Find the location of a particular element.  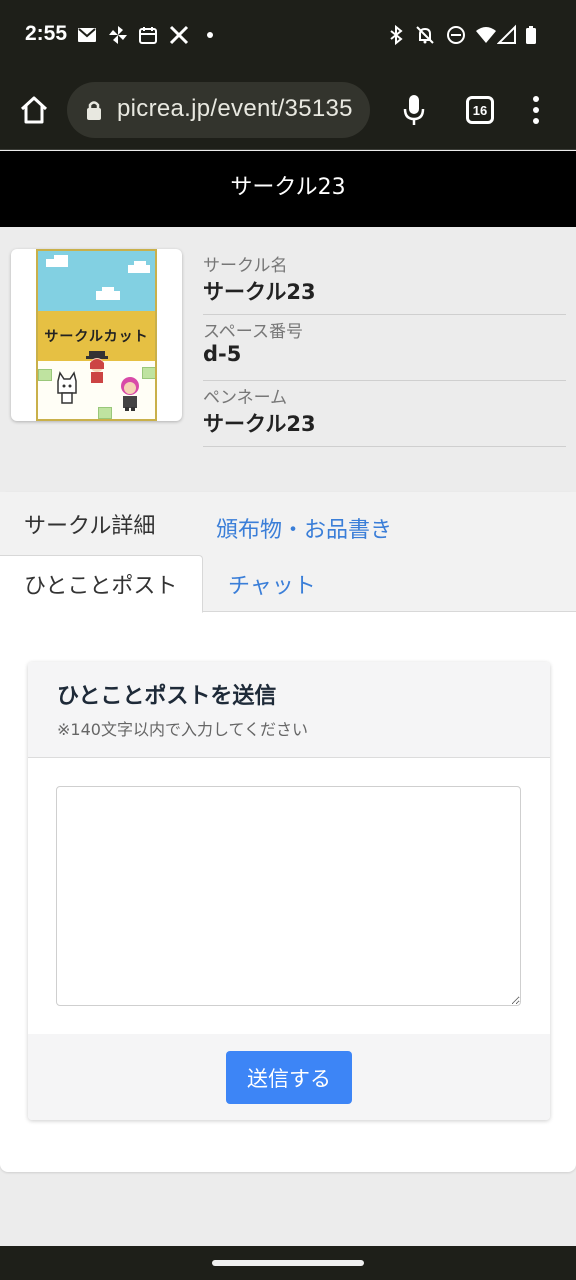

field-label: サークル名 is located at coordinates (245, 266).